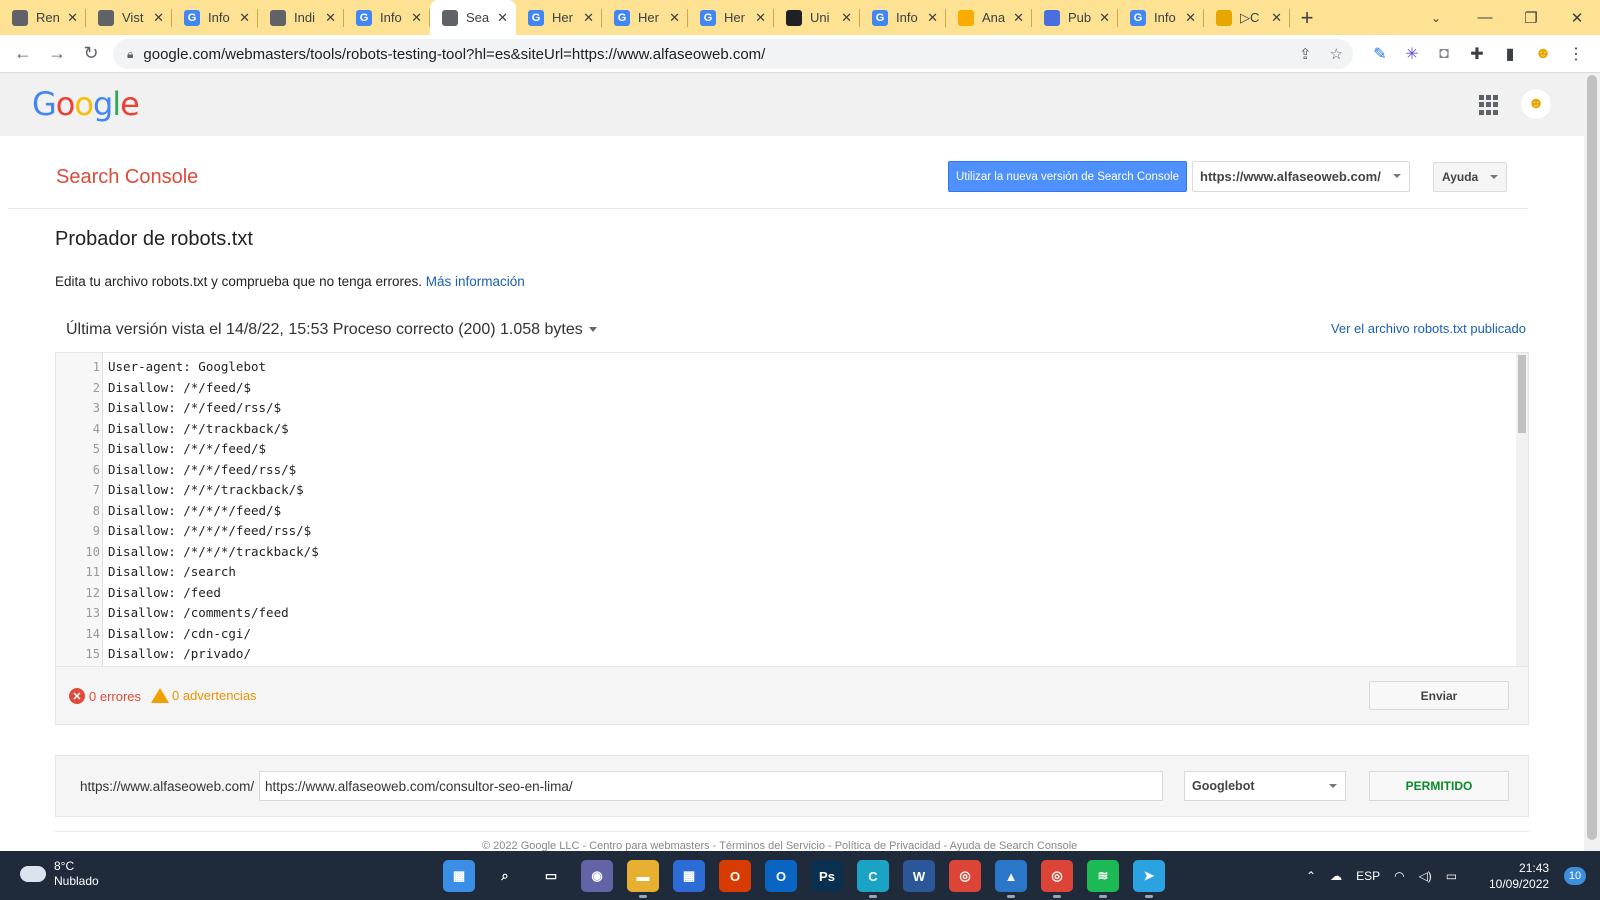 The image size is (1600, 900). I want to click on code-line: 15 Disallow: /privado/, so click(153, 656).